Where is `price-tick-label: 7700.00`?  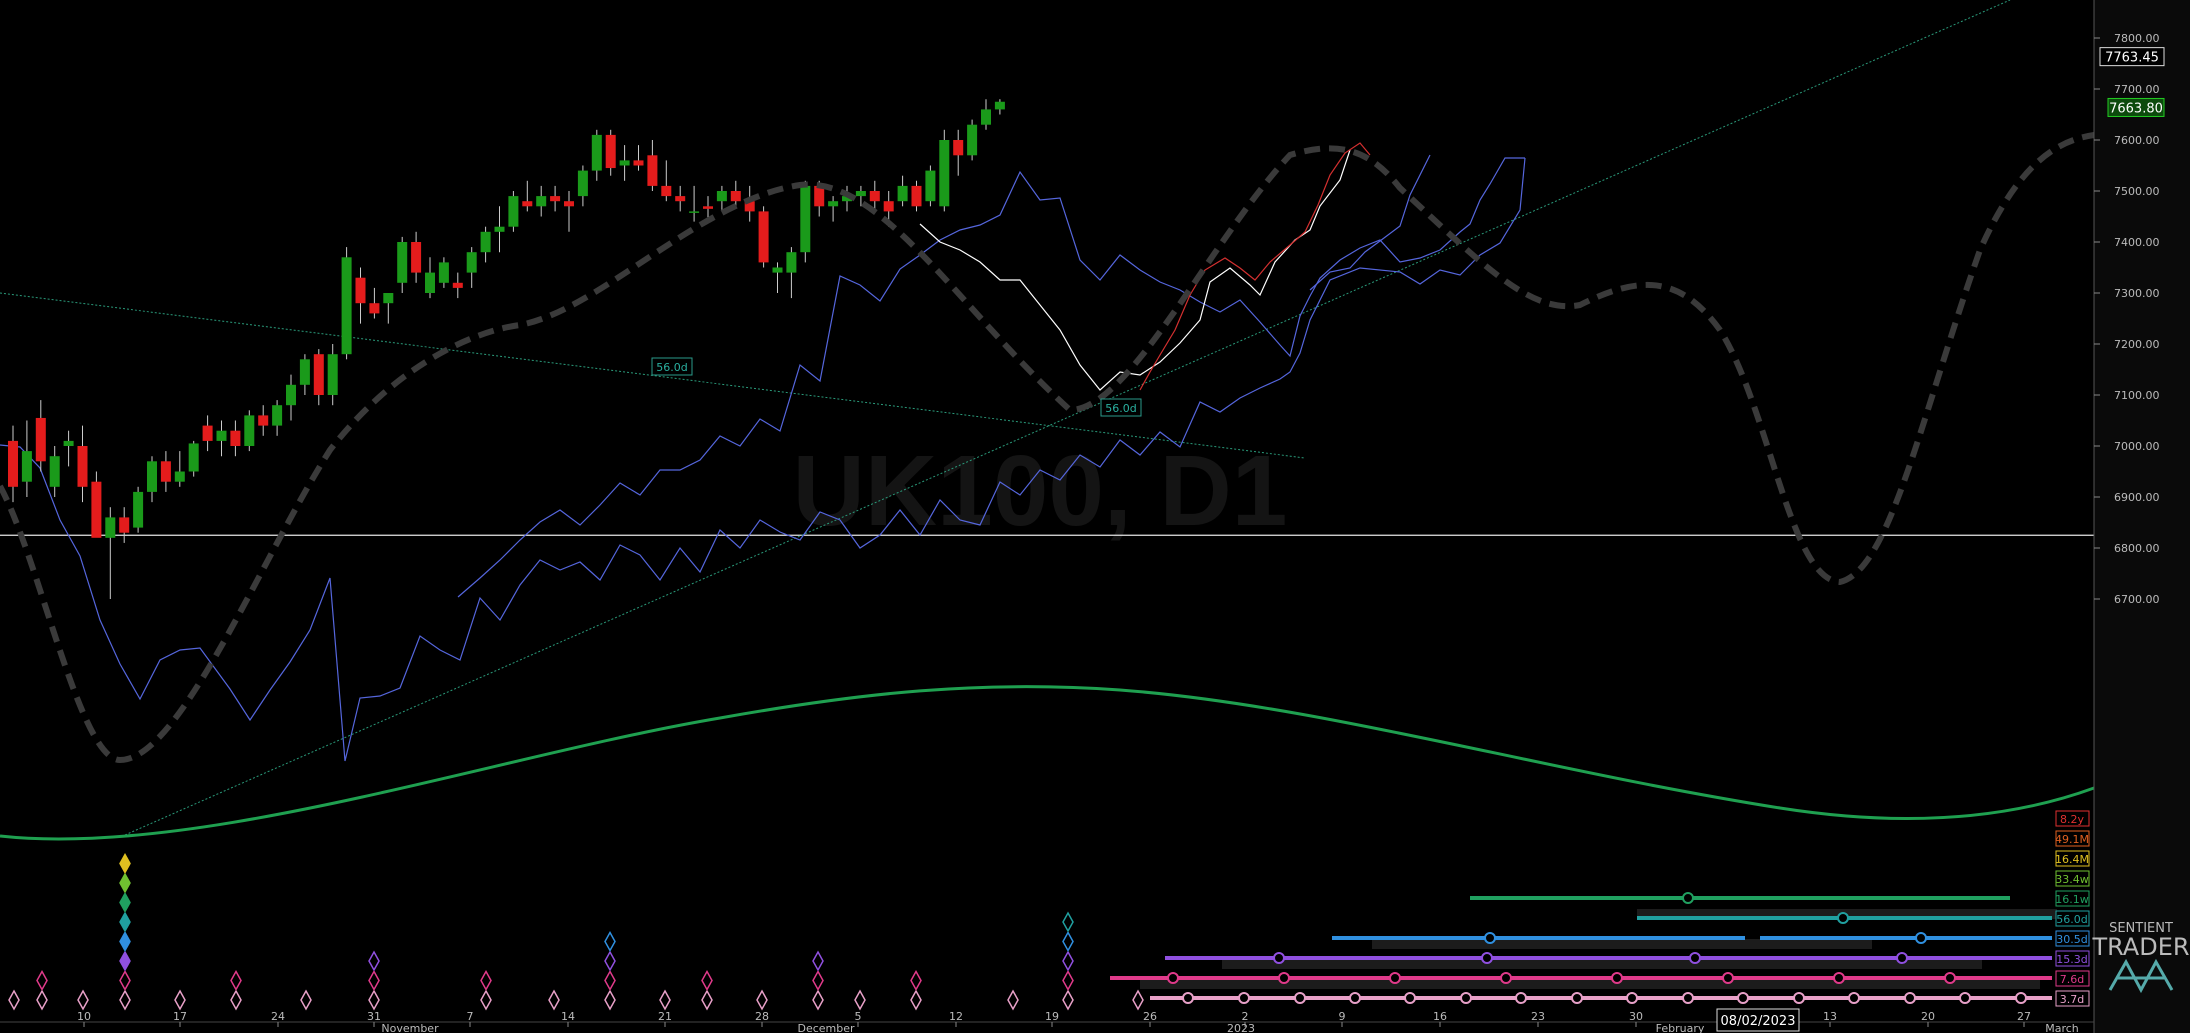
price-tick-label: 7700.00 is located at coordinates (2137, 89).